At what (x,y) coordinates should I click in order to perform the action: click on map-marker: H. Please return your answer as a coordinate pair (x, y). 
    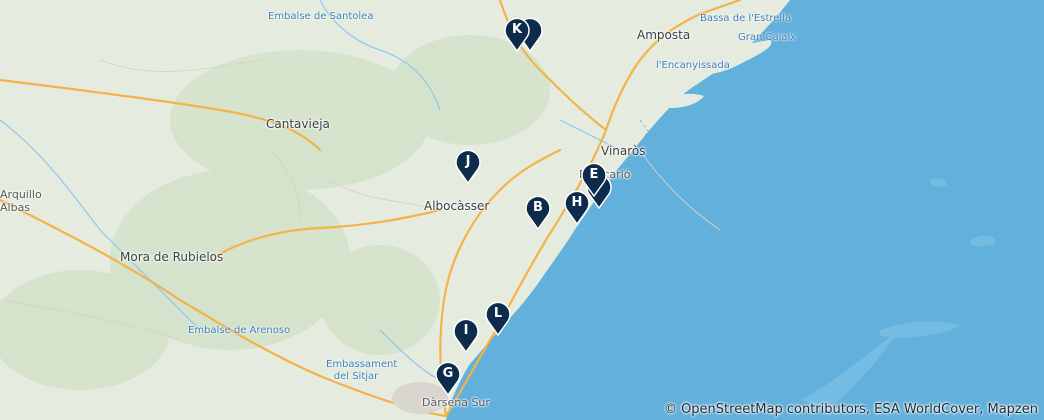
    Looking at the image, I should click on (577, 208).